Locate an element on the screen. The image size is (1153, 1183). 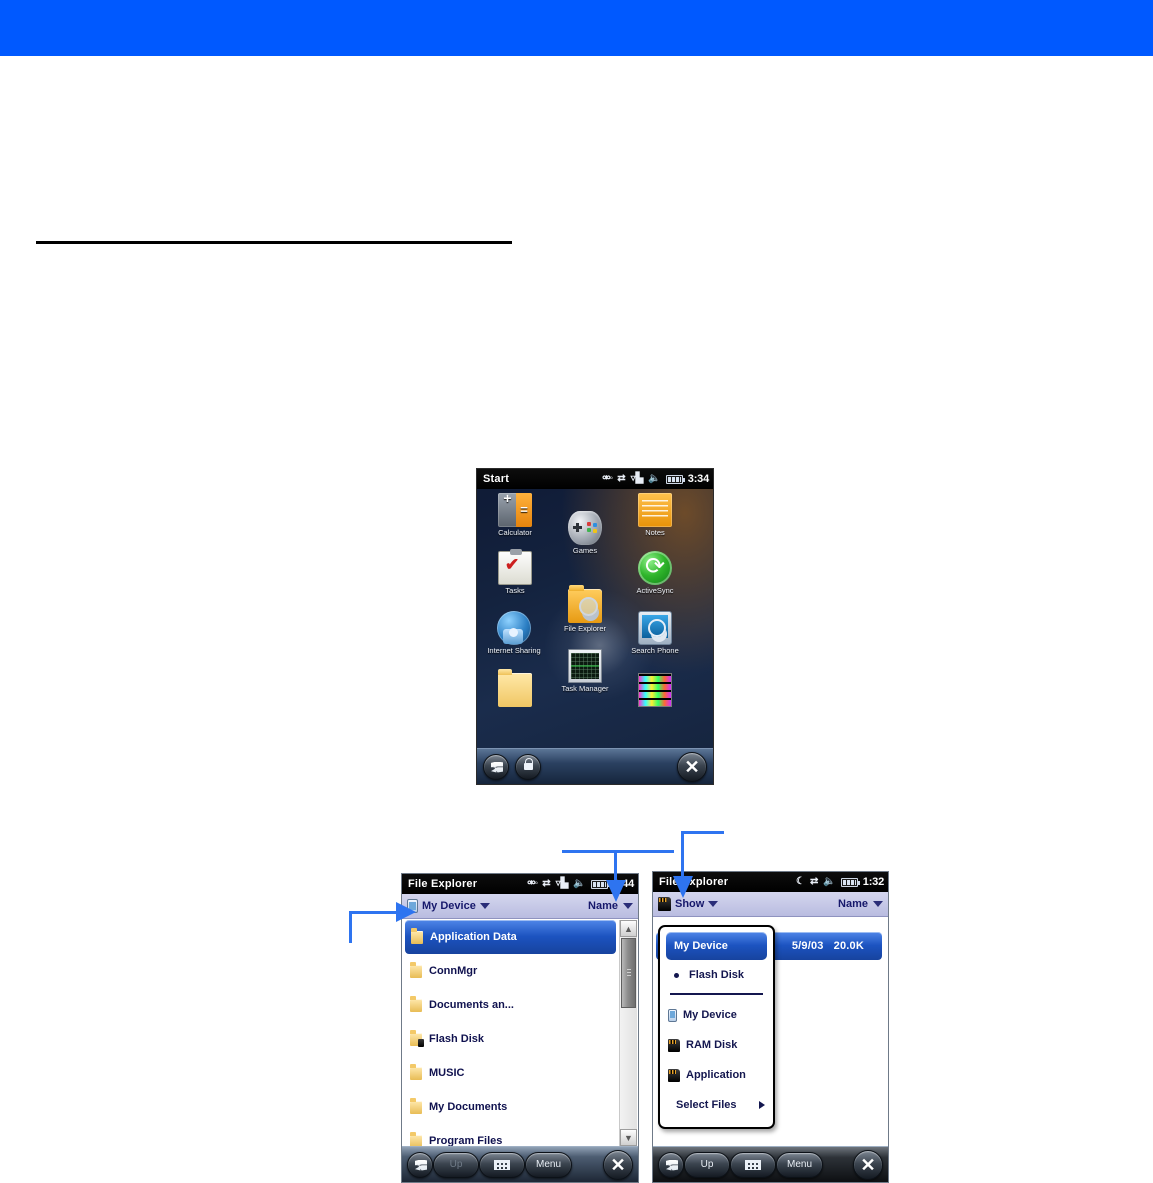
menu-item-ram-disk: RAM Disk is located at coordinates (716, 1045).